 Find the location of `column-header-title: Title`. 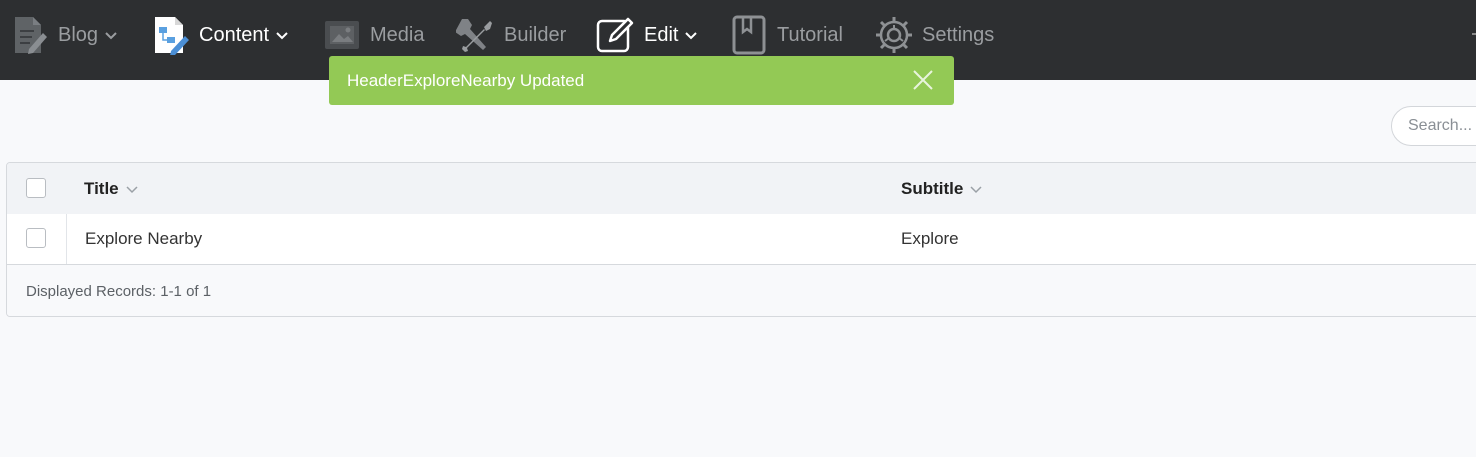

column-header-title: Title is located at coordinates (111, 188).